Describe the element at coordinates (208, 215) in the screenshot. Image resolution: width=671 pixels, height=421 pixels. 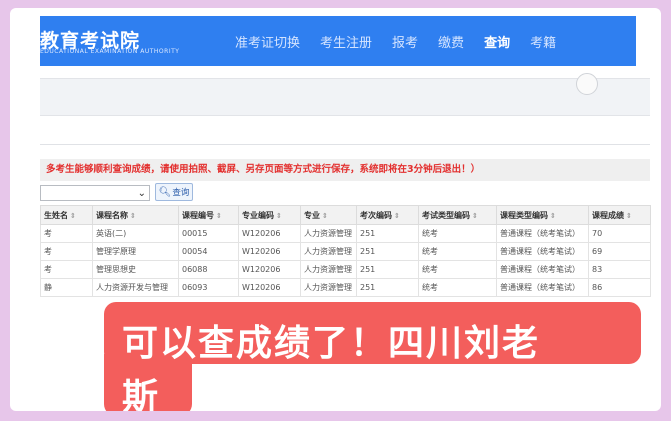
I see `col-header: 课程编号 ⇕` at that location.